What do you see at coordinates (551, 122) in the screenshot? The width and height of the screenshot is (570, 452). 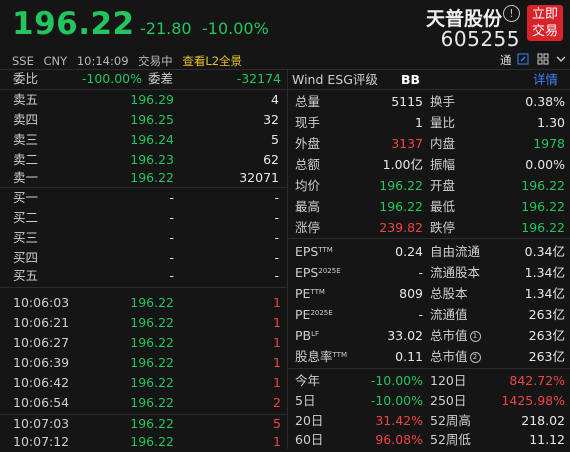 I see `stat-value: 1.30` at bounding box center [551, 122].